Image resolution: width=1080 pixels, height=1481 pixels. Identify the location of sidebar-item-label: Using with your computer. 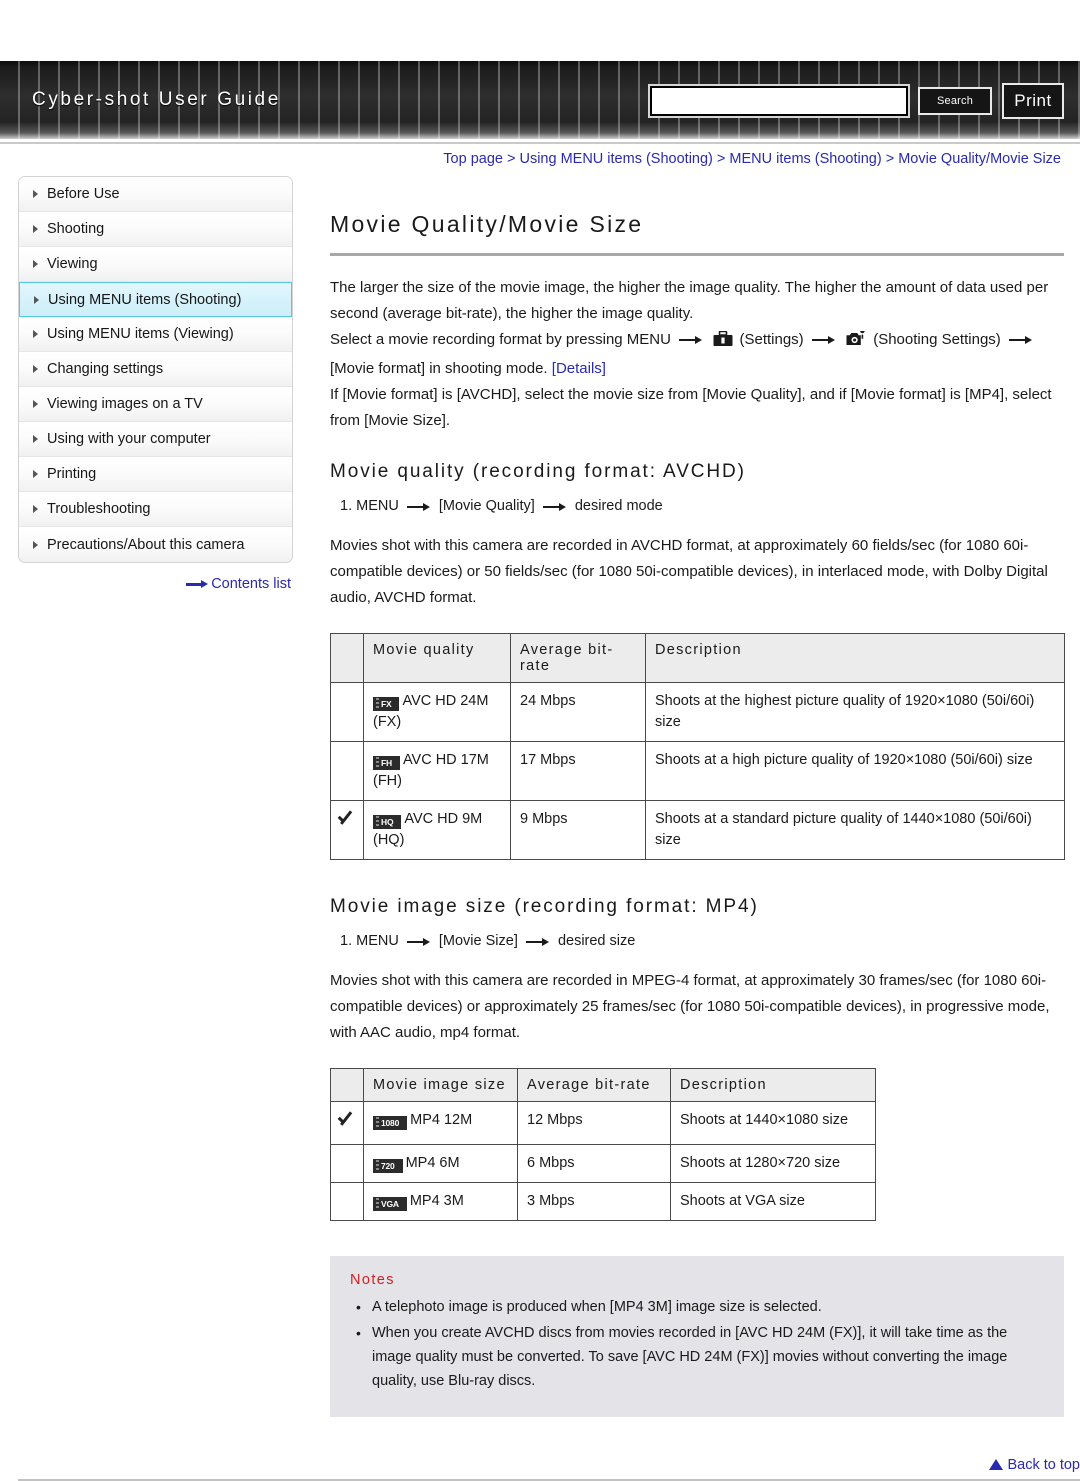
(129, 439).